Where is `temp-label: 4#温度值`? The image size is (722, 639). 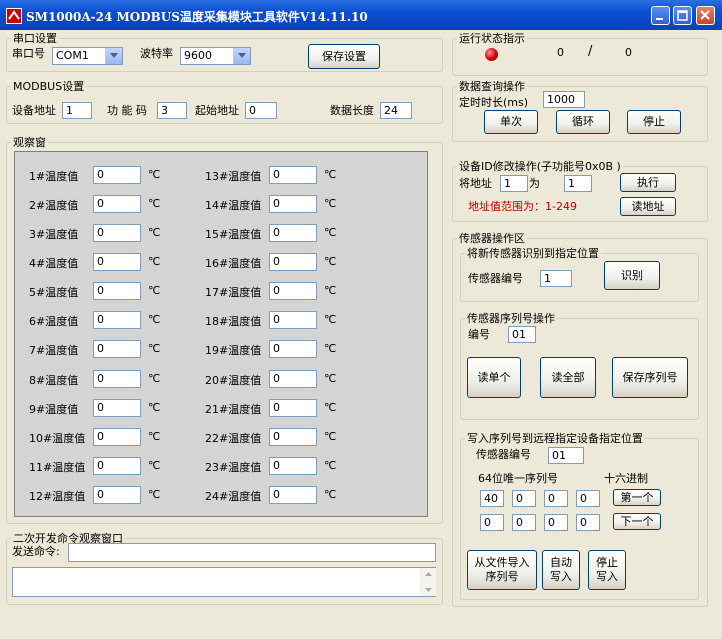 temp-label: 4#温度值 is located at coordinates (54, 263).